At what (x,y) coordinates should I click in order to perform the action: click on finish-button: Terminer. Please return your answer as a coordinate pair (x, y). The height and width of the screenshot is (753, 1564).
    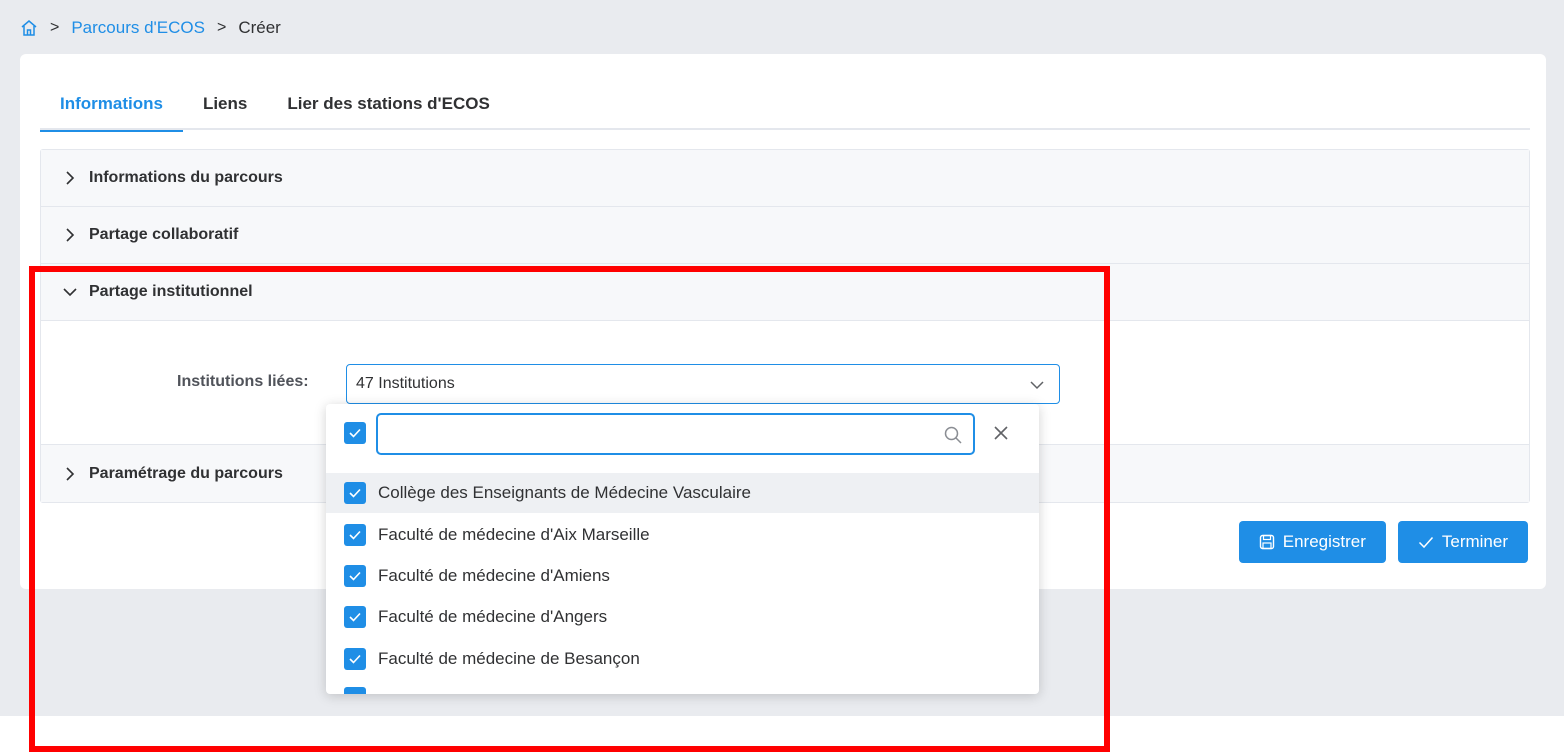
    Looking at the image, I should click on (1462, 542).